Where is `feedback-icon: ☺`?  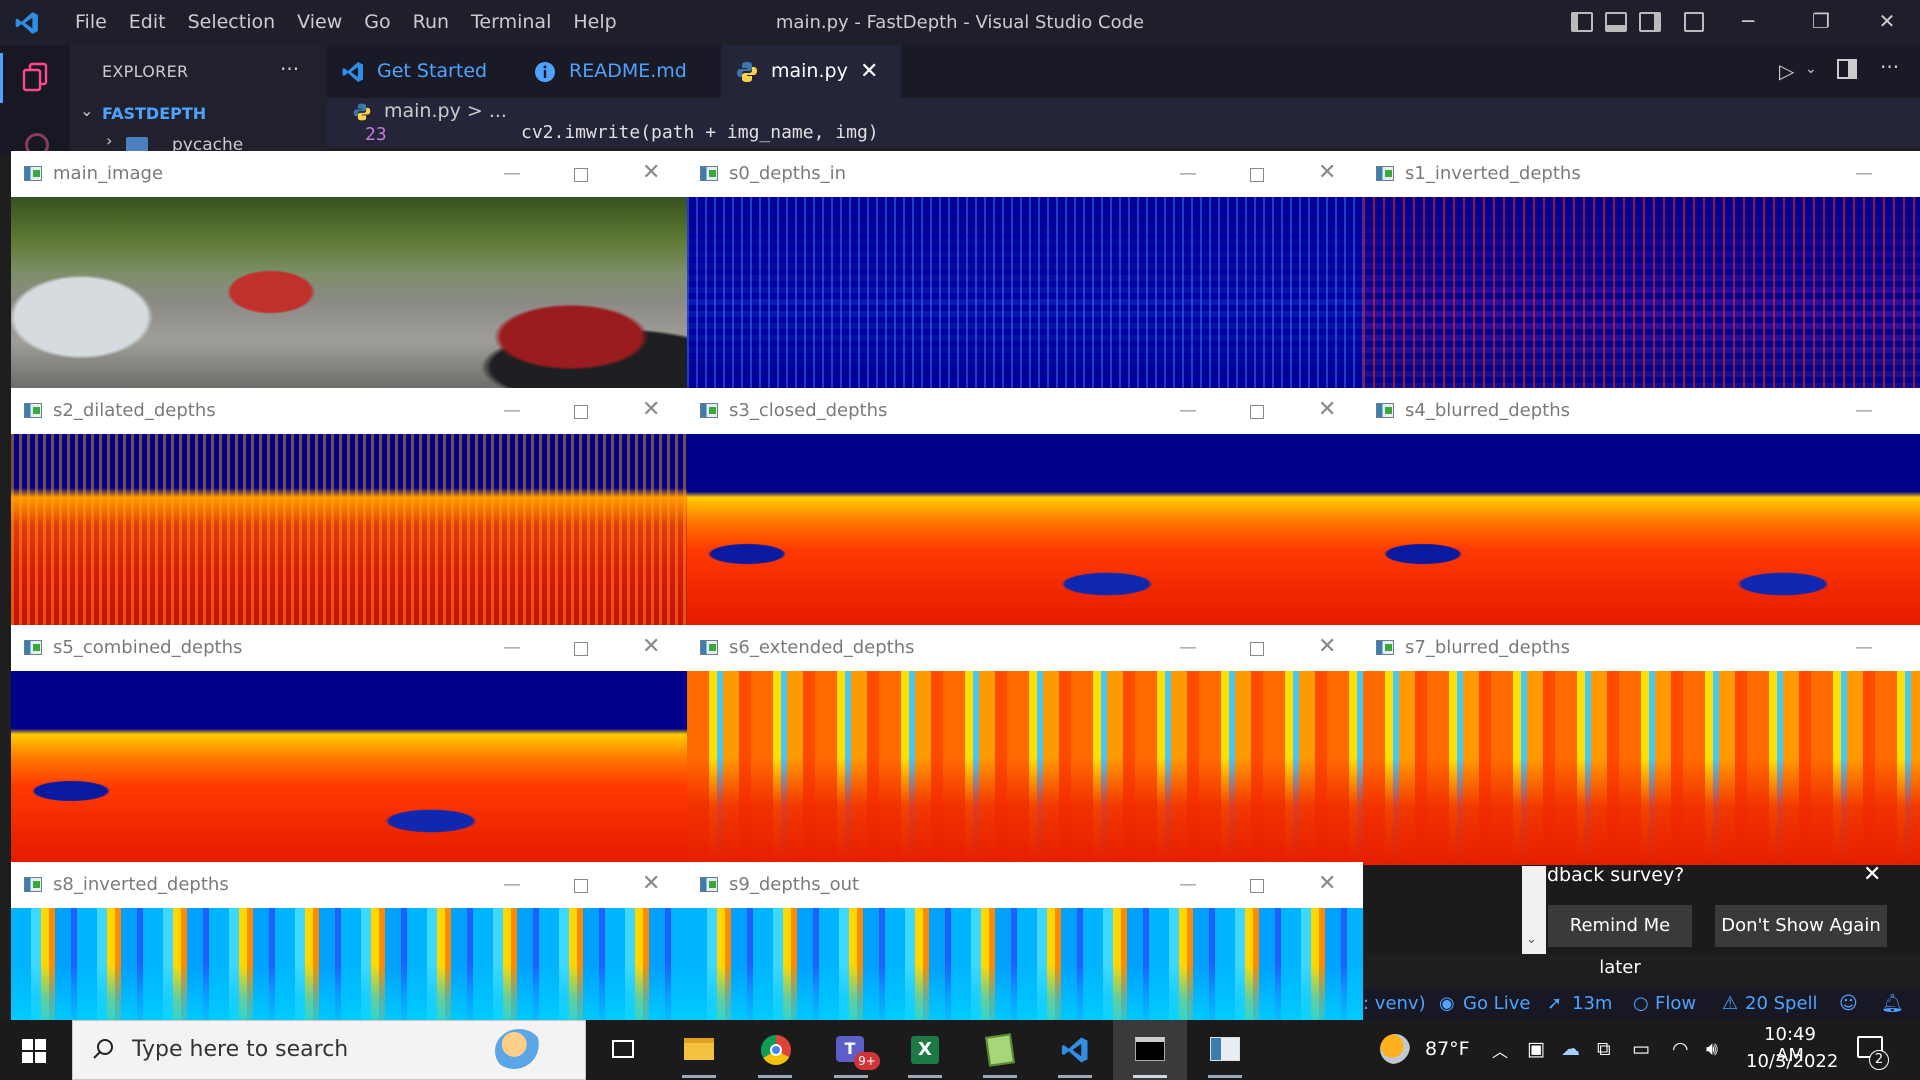
feedback-icon: ☺ is located at coordinates (1848, 1003).